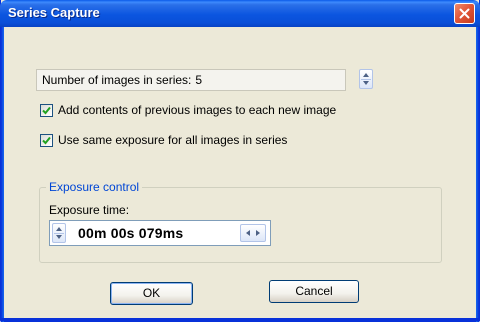 The image size is (480, 325). I want to click on close-icon, so click(464, 13).